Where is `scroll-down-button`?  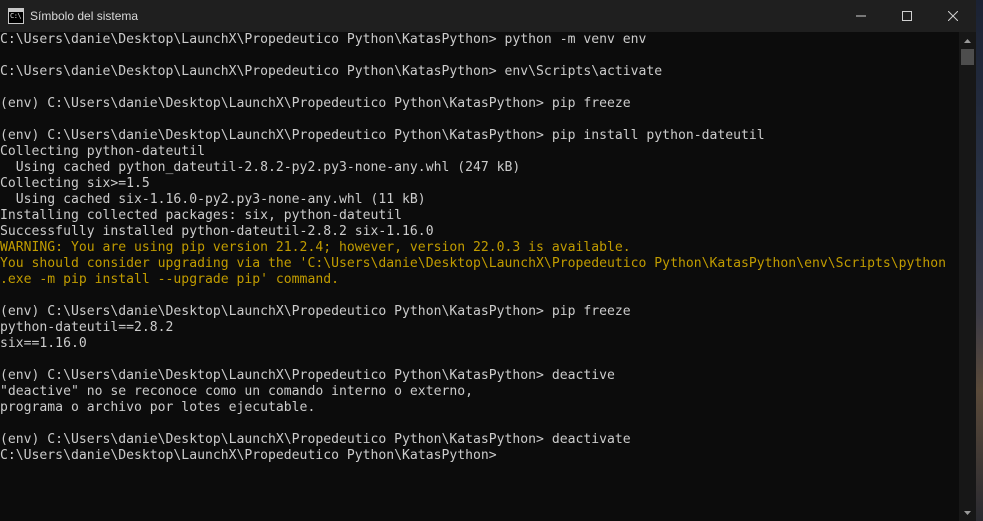 scroll-down-button is located at coordinates (967, 512).